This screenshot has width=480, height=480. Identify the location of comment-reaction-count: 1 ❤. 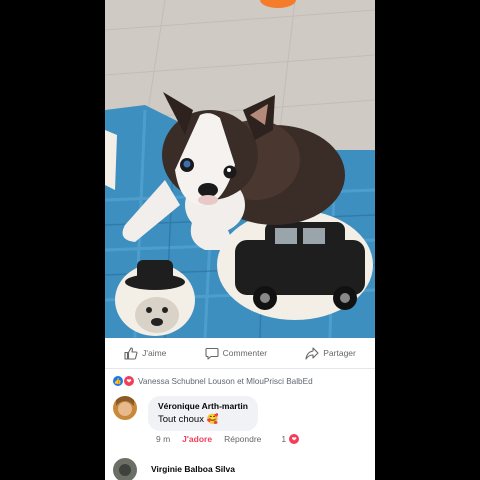
(291, 439).